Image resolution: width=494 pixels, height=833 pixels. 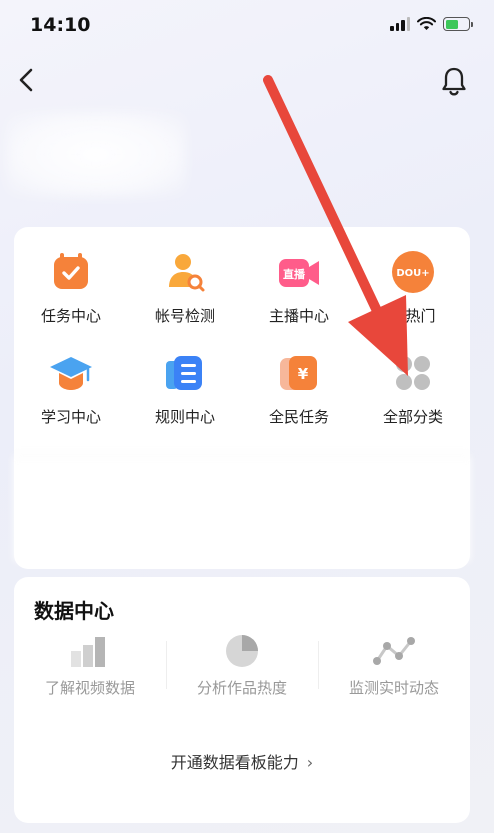 What do you see at coordinates (303, 374) in the screenshot?
I see `yuan-badge: ¥` at bounding box center [303, 374].